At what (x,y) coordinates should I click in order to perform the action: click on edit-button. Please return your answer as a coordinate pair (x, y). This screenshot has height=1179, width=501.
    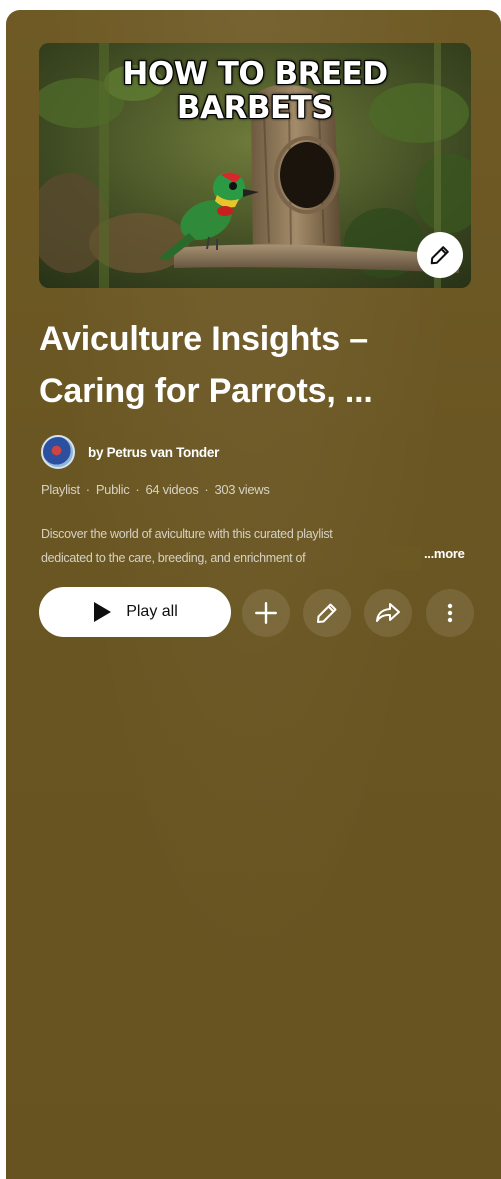
    Looking at the image, I should click on (327, 613).